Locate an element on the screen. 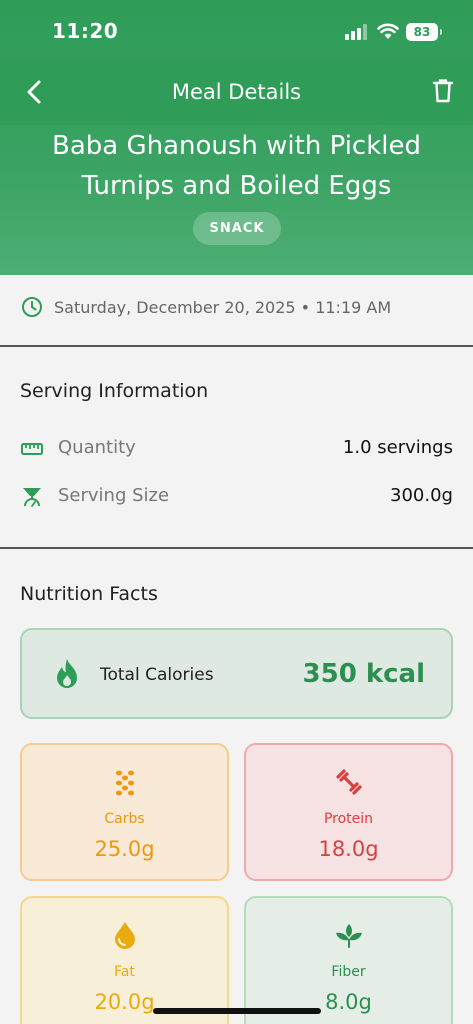 The width and height of the screenshot is (473, 1024). nutrition-section-title: Nutrition Facts is located at coordinates (89, 594).